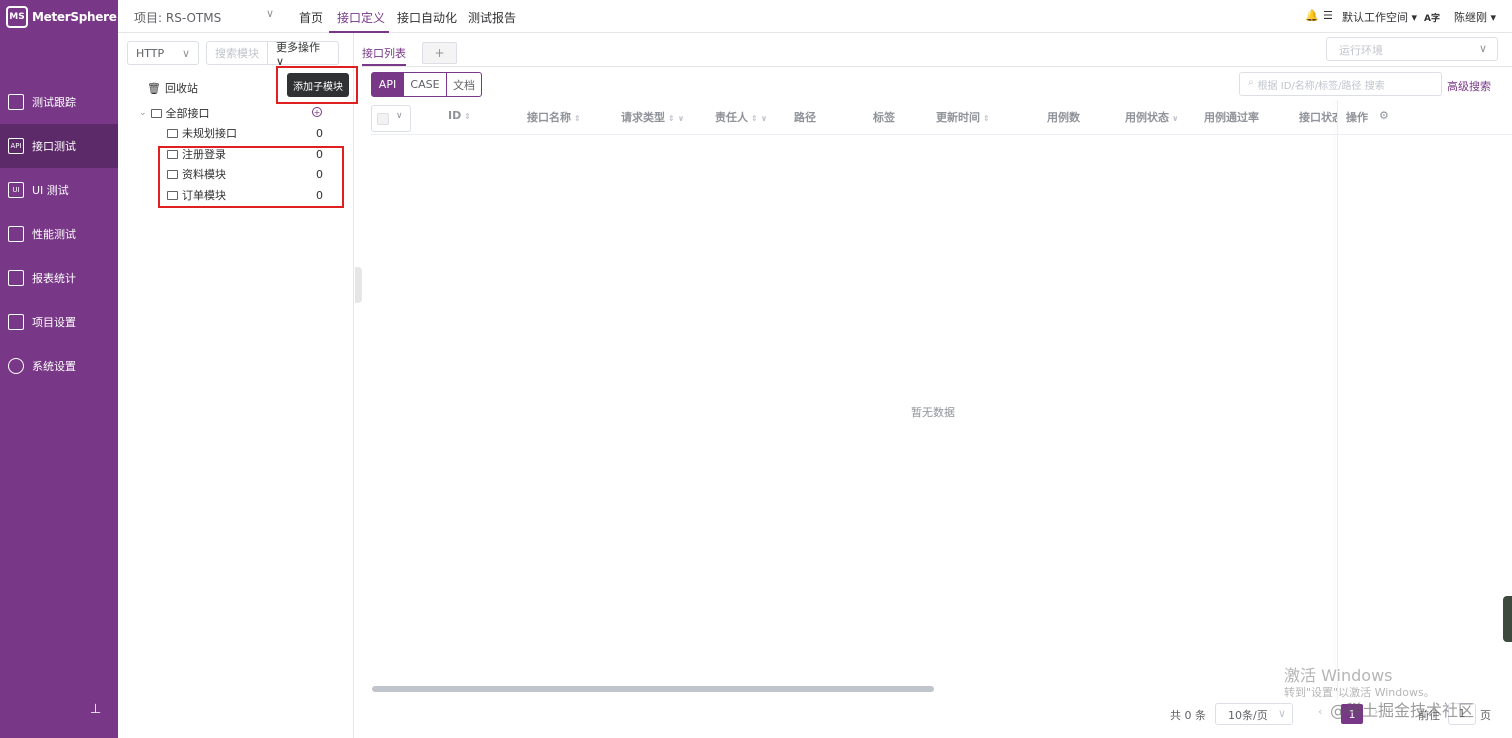 This screenshot has width=1512, height=738. I want to click on sidebar-item-ui-test: UI UI 测试, so click(59, 190).